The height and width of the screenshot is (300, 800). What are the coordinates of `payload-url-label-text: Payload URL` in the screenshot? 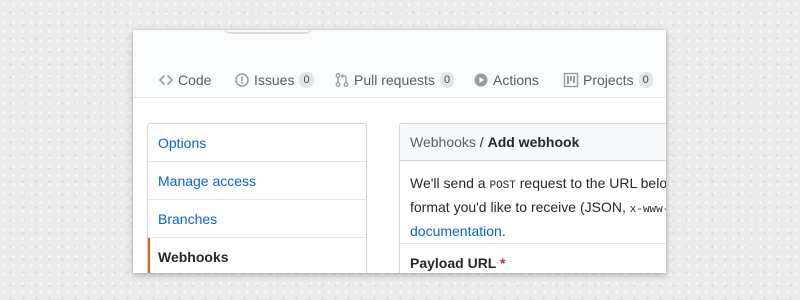 It's located at (453, 263).